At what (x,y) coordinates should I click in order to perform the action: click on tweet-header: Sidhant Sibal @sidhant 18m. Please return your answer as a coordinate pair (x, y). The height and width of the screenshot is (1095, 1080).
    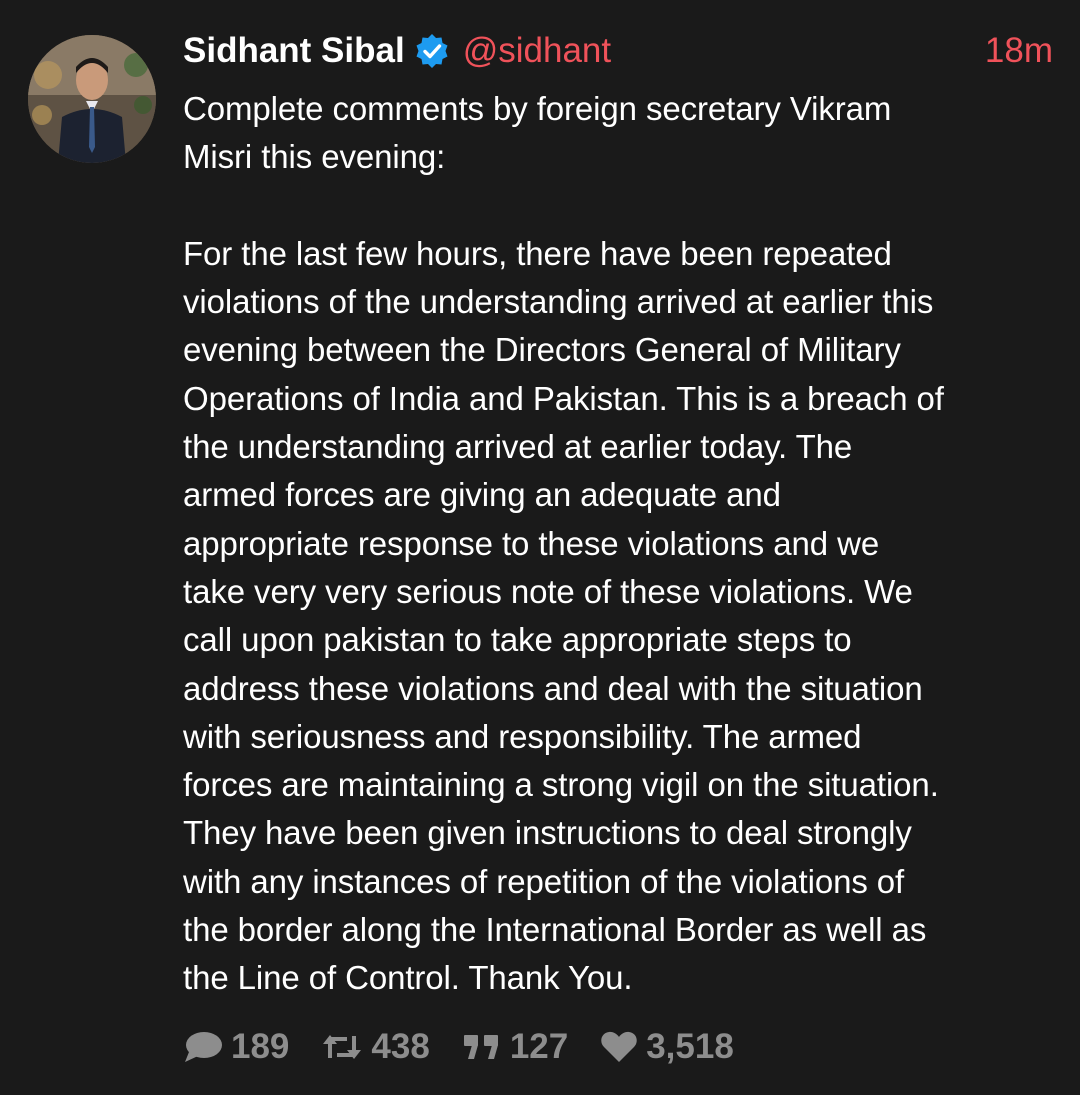
    Looking at the image, I should click on (618, 51).